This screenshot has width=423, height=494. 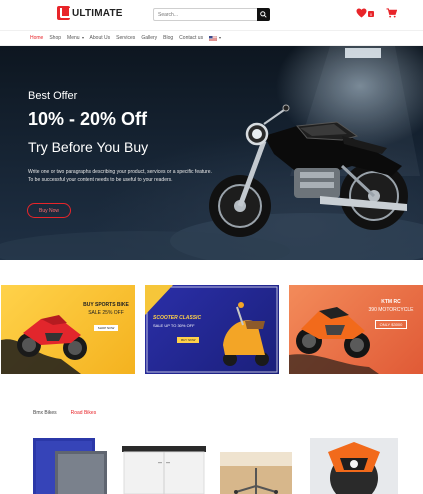 I want to click on motorcycle-image, so click(x=308, y=170).